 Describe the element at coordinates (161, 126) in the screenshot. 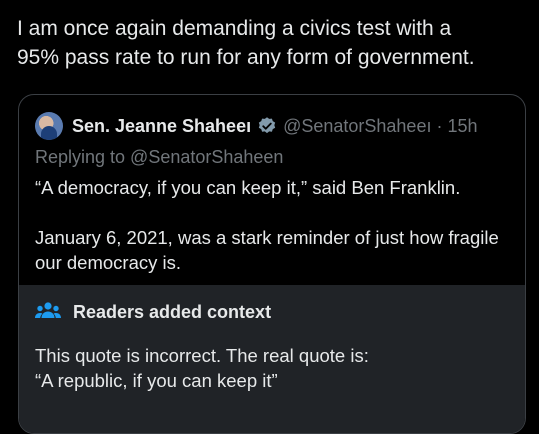

I see `author-name: Sen. Jeanne Shaheeı` at that location.